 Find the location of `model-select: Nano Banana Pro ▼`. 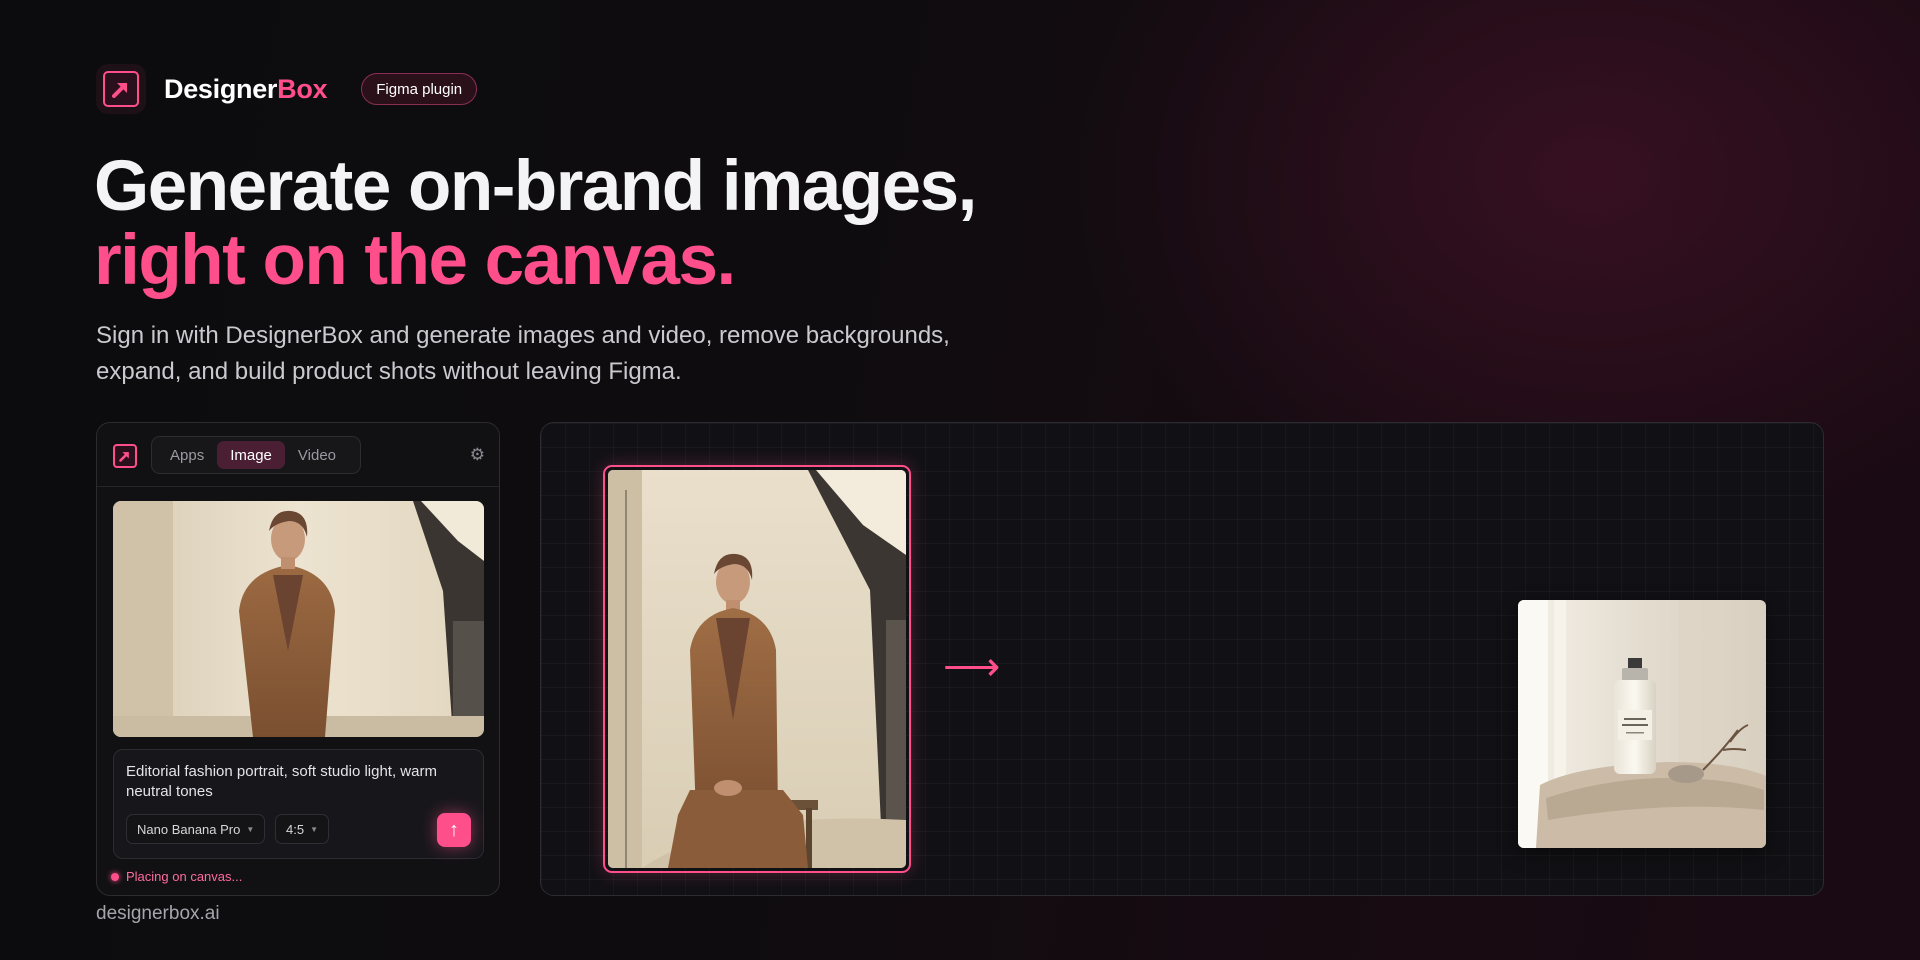

model-select: Nano Banana Pro ▼ is located at coordinates (196, 829).